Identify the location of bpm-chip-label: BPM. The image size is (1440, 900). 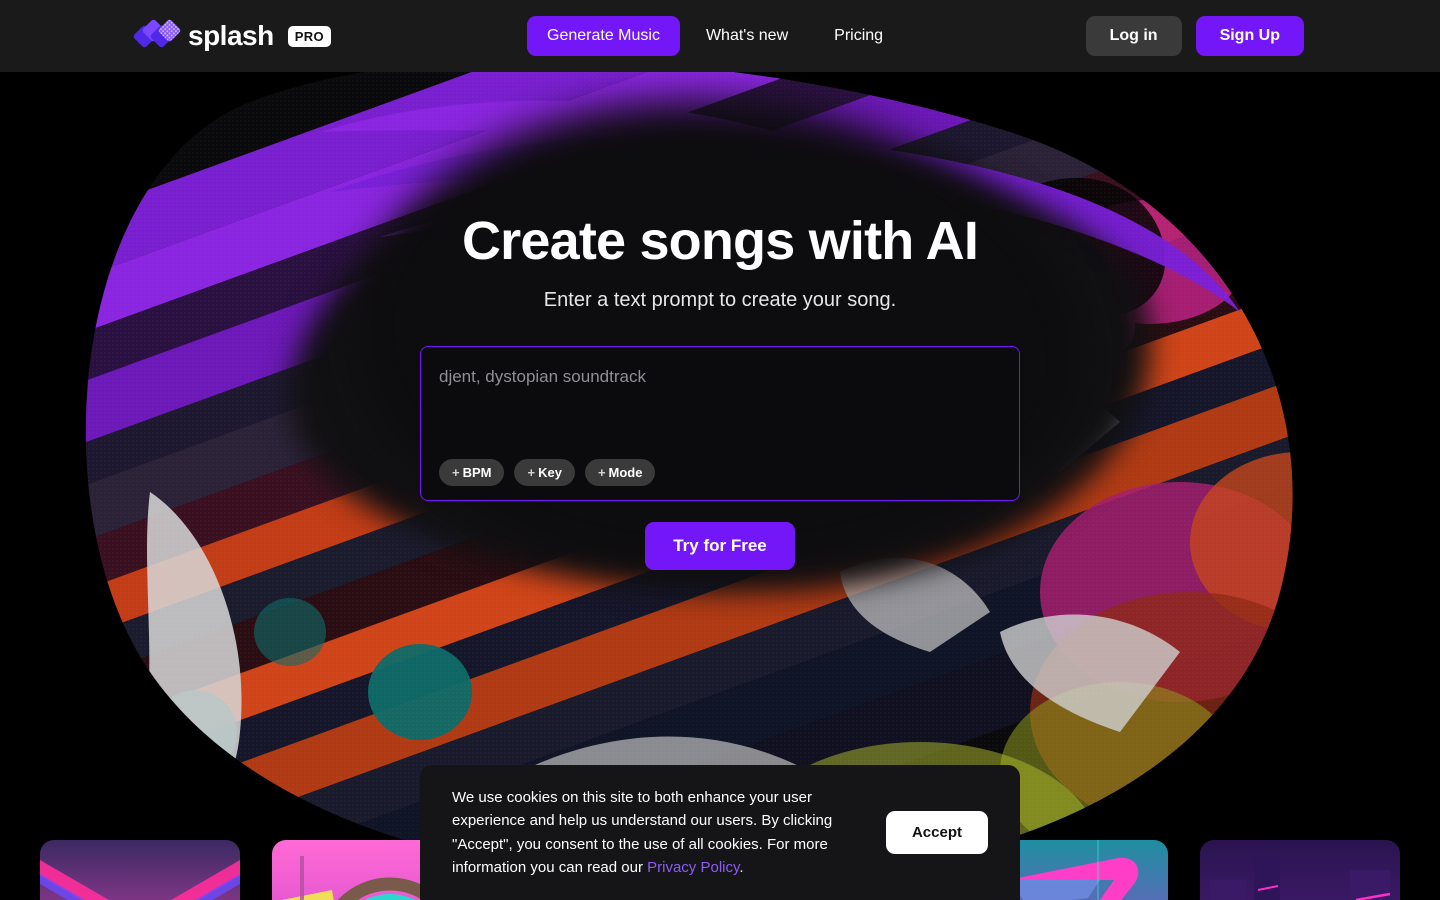
(477, 473).